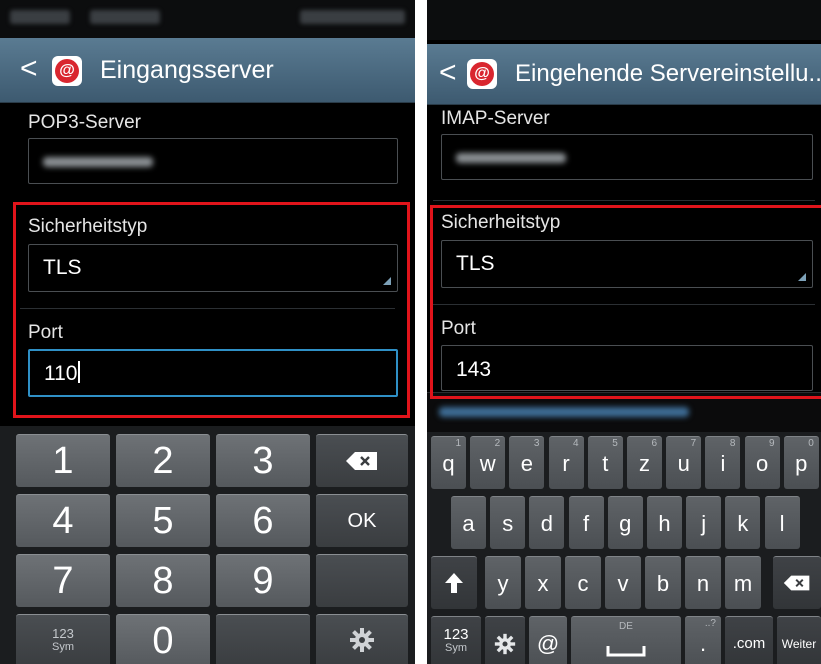 The width and height of the screenshot is (821, 664). I want to click on key-t: 5t, so click(605, 462).